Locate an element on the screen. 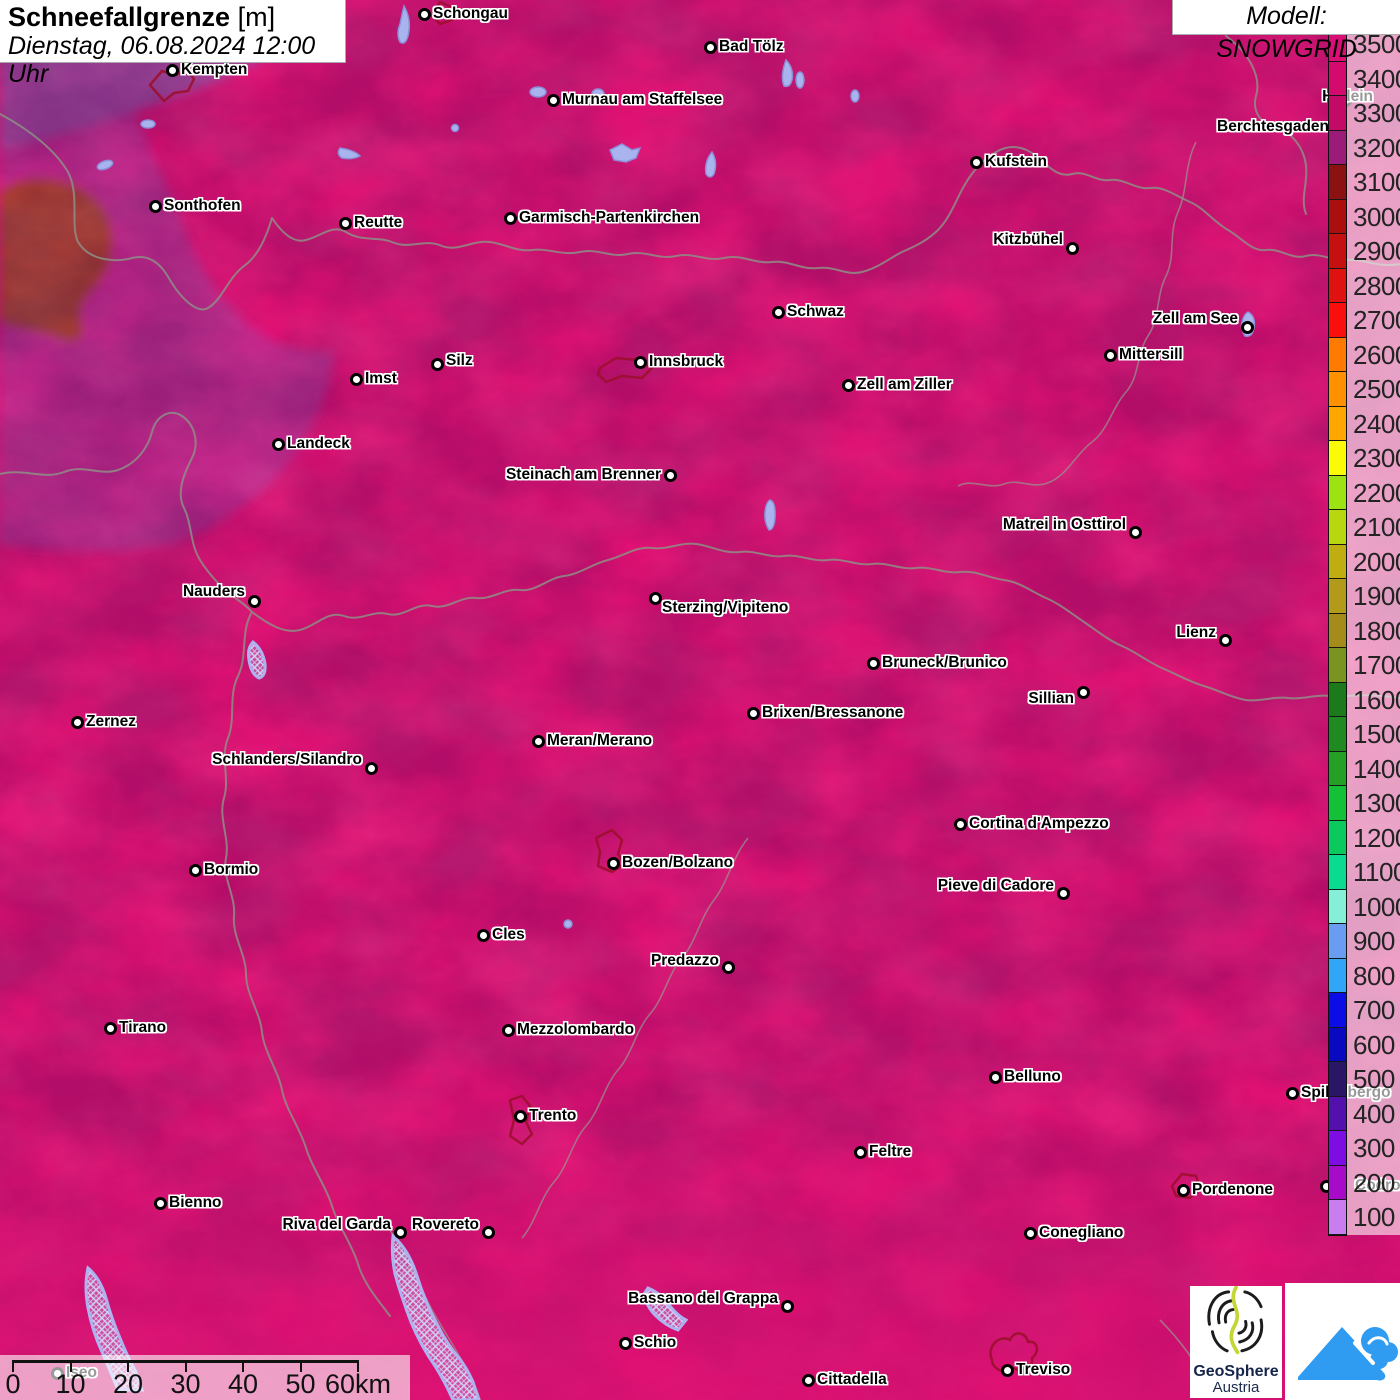  scalebar-label: 0 is located at coordinates (13, 1384).